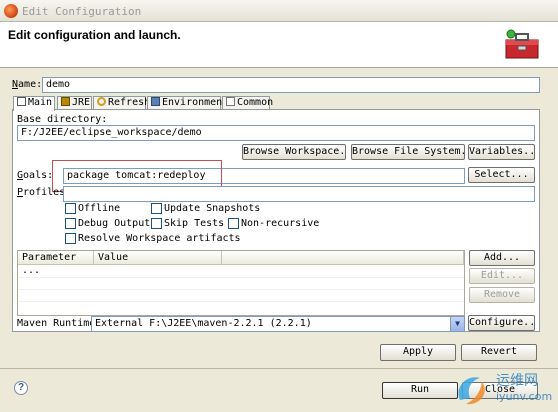  I want to click on common-tab-icon, so click(230, 101).